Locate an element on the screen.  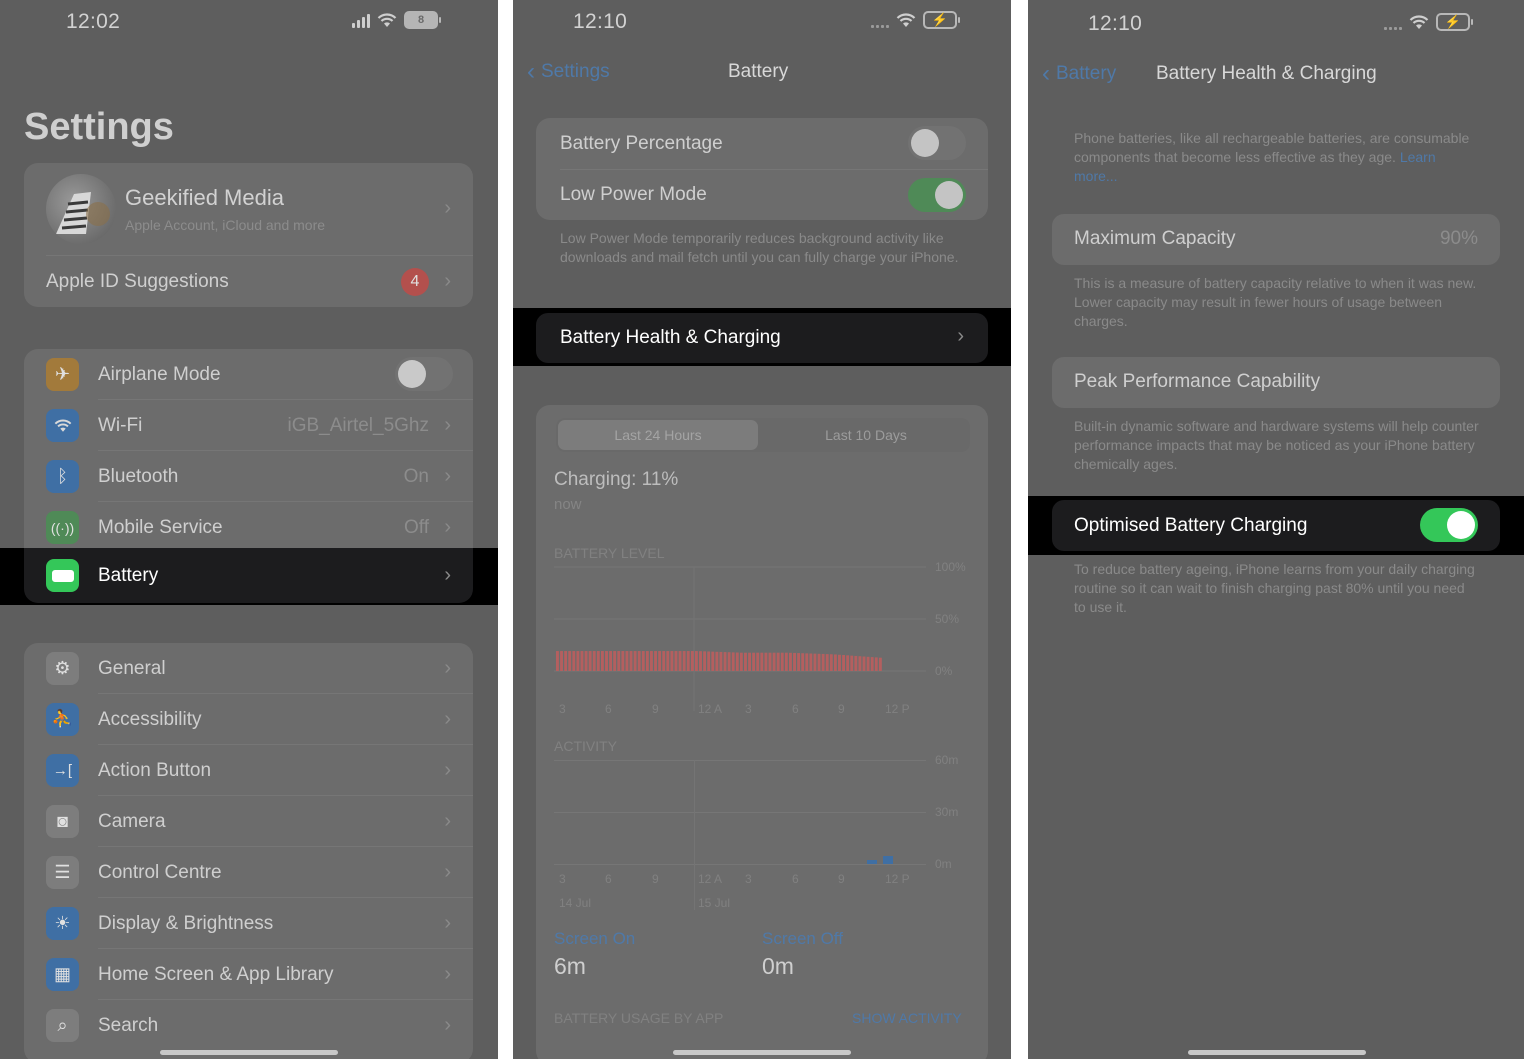
wifi-value: iGB_Airtel_5Ghz is located at coordinates (358, 425).